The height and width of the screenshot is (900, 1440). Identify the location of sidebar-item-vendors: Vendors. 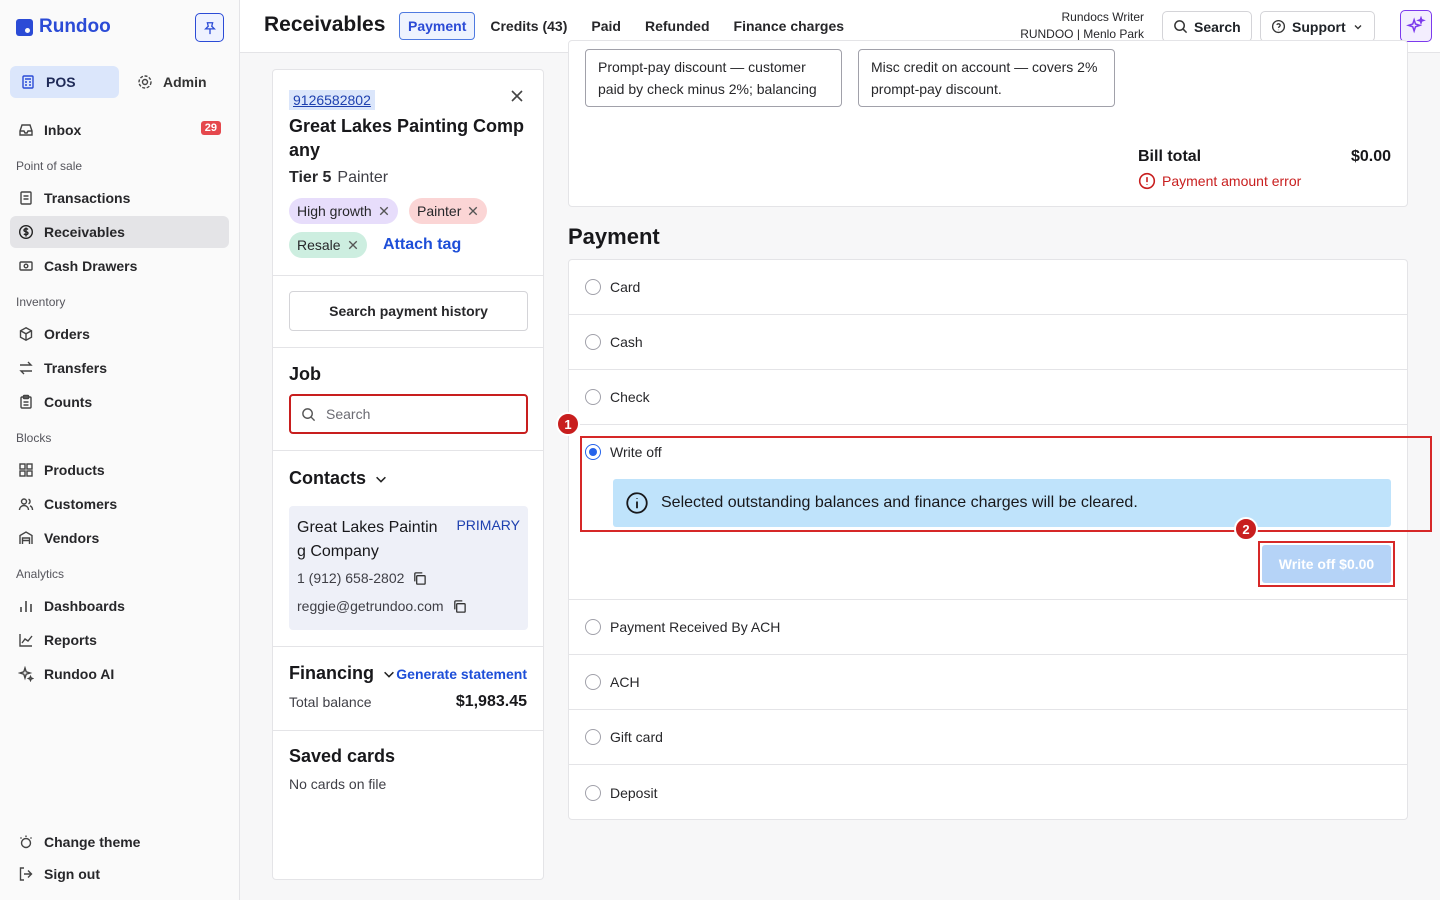
(119, 538).